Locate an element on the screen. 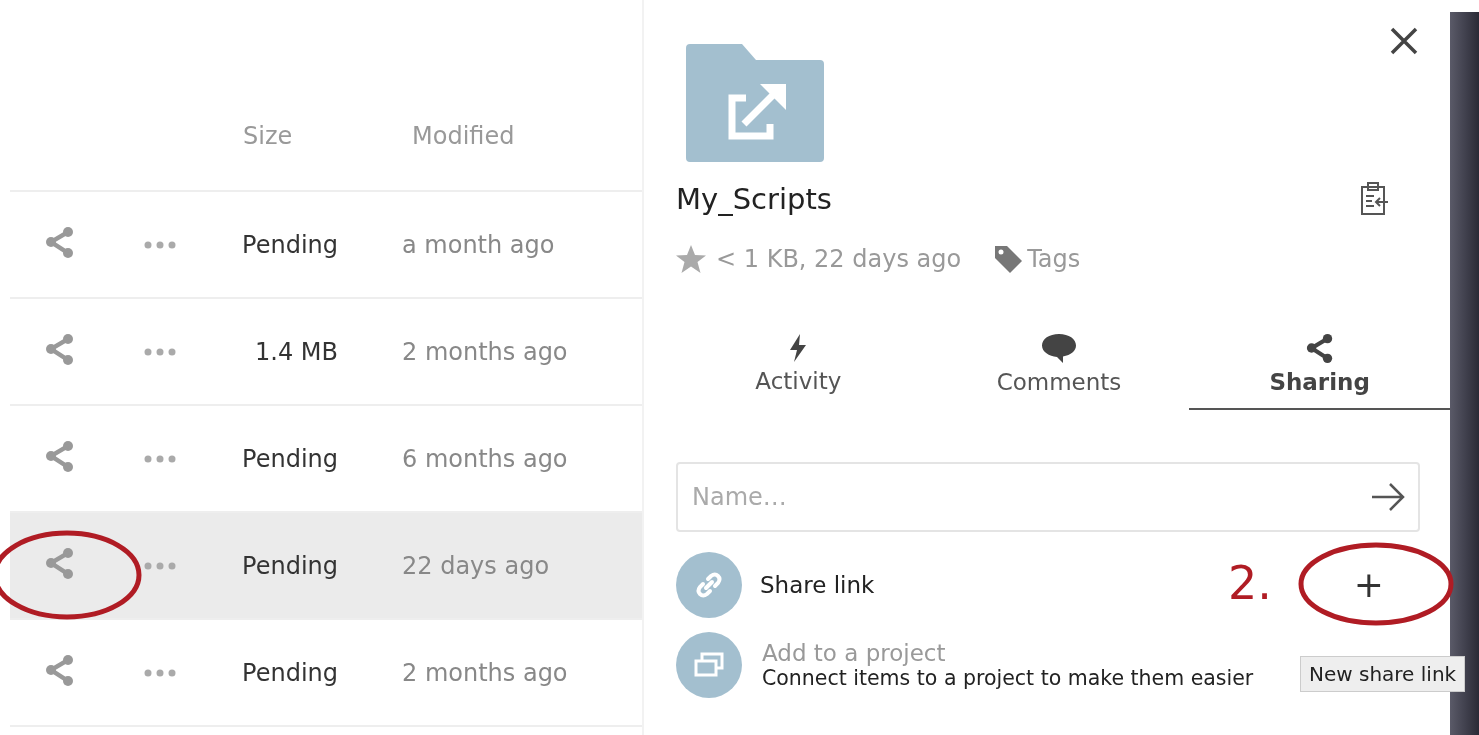 This screenshot has width=1479, height=735. modified-date: a month ago is located at coordinates (479, 244).